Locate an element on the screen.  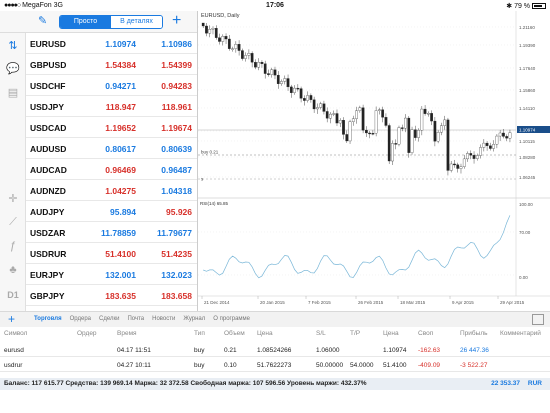
quote-row: USDRUR 51.4100 51.4235 is located at coordinates (111, 253).